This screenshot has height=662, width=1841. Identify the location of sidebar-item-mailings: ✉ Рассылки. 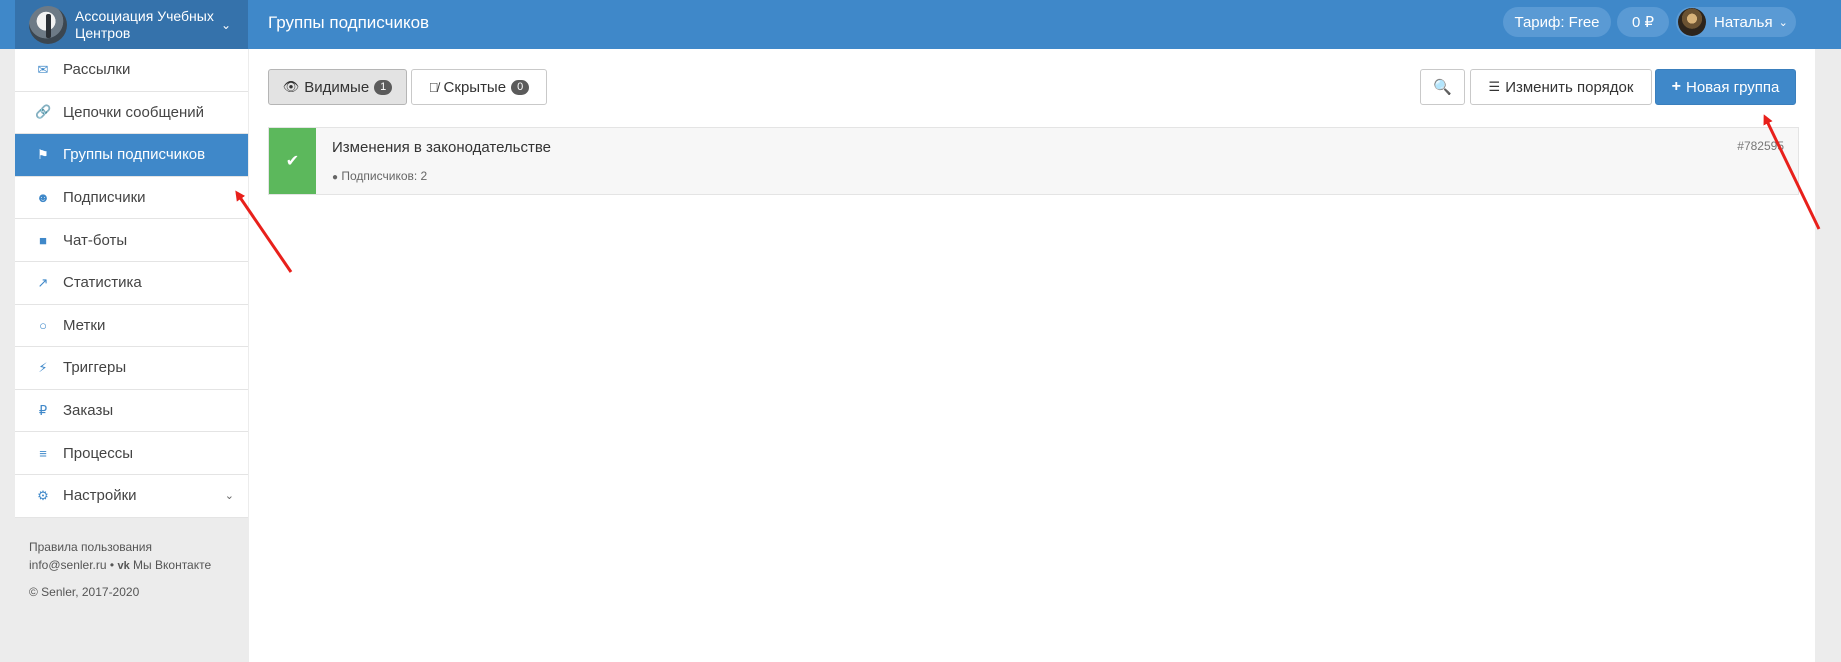
(131, 70).